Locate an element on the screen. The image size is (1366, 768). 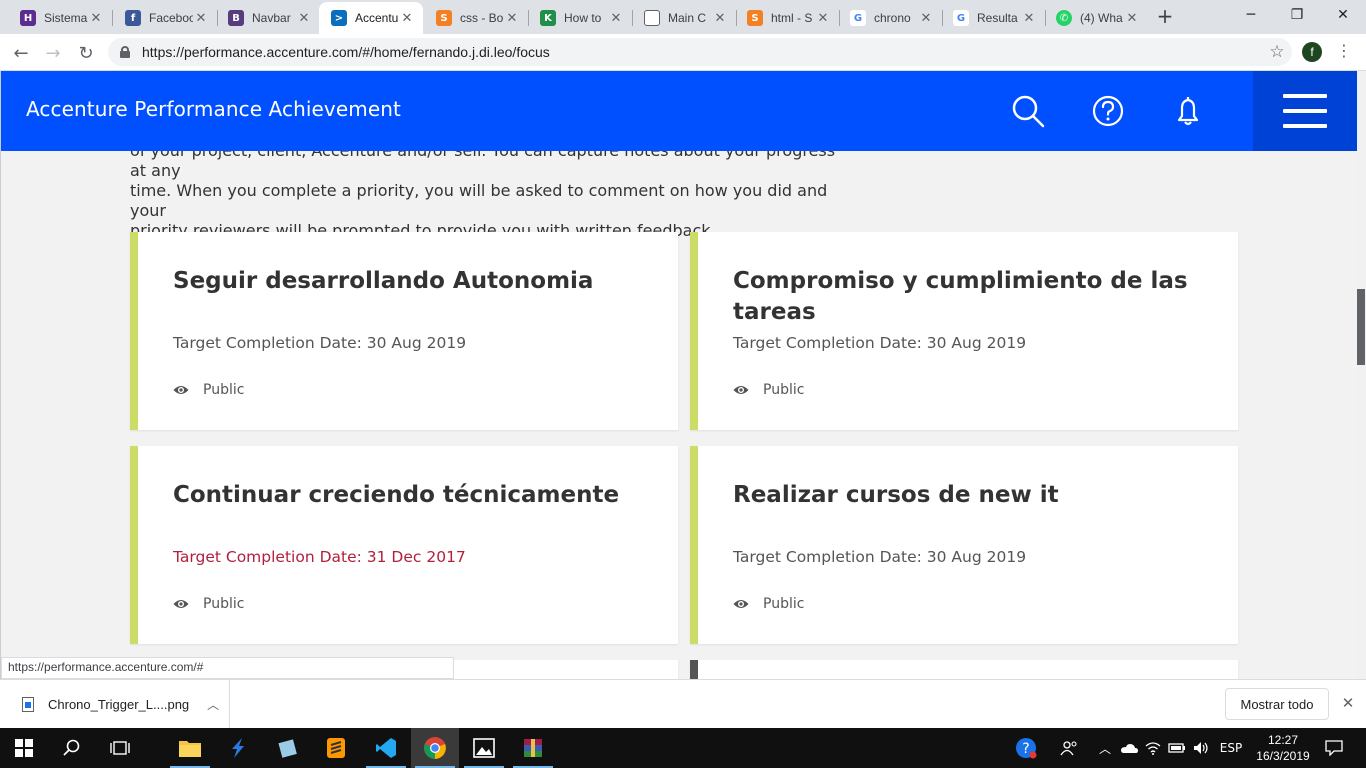
lock-icon is located at coordinates (125, 52).